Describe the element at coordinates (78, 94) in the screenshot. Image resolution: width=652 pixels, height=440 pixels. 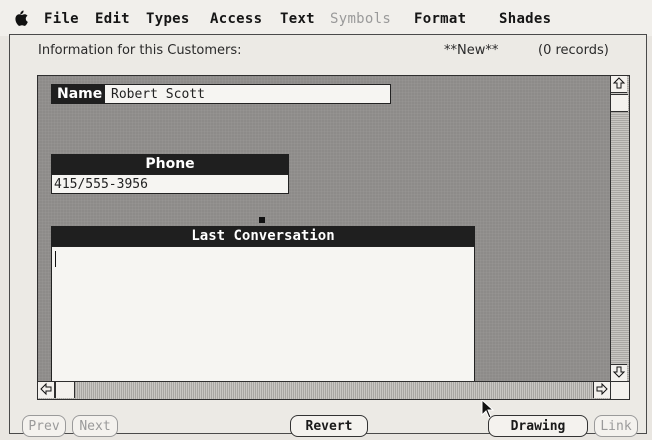
I see `name-field-label: Name` at that location.